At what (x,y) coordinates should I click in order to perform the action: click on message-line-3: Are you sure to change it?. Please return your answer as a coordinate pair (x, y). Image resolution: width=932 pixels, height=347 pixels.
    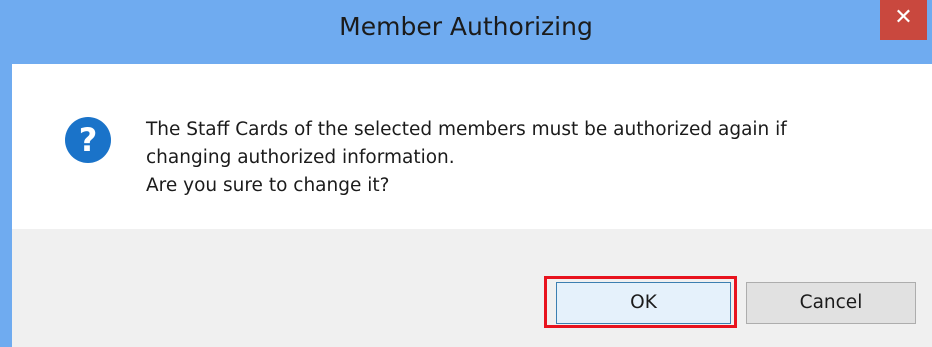
    Looking at the image, I should click on (268, 185).